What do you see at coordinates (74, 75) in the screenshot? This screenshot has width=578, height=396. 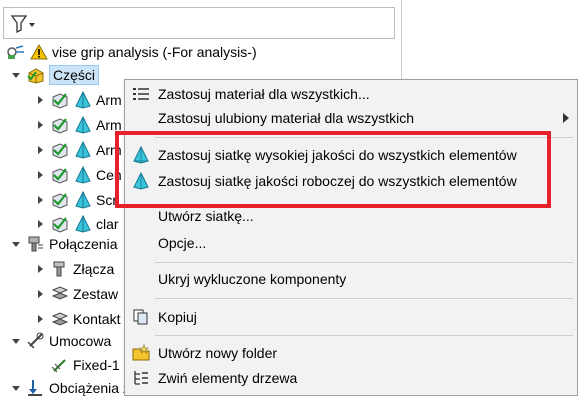 I see `tree-parts-label: Części` at bounding box center [74, 75].